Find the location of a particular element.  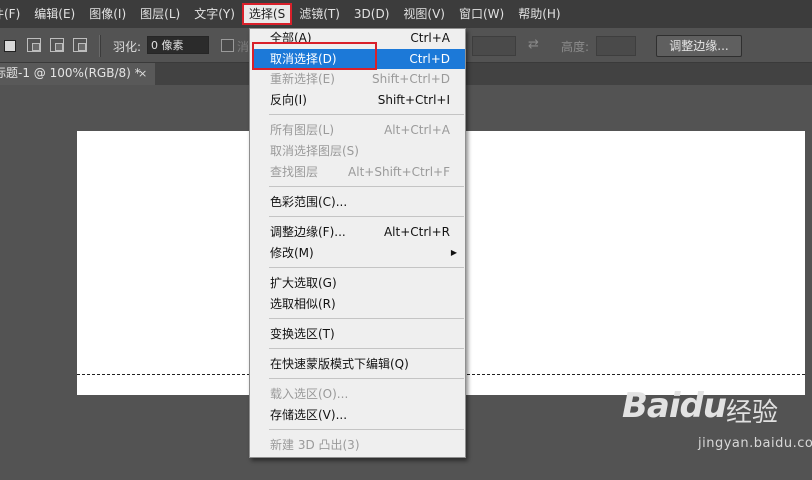

menu-view: 视图(V) is located at coordinates (424, 14).